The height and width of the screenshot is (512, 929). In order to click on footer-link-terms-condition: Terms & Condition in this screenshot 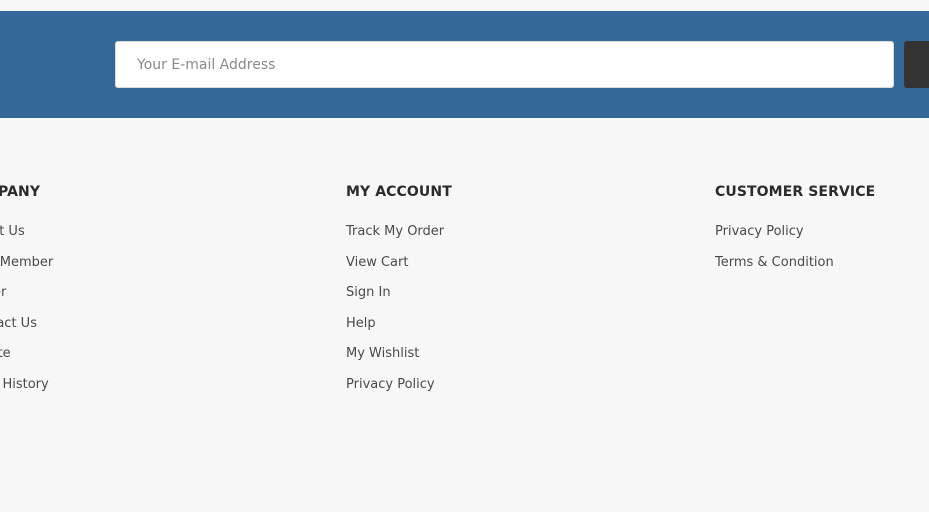, I will do `click(774, 267)`.